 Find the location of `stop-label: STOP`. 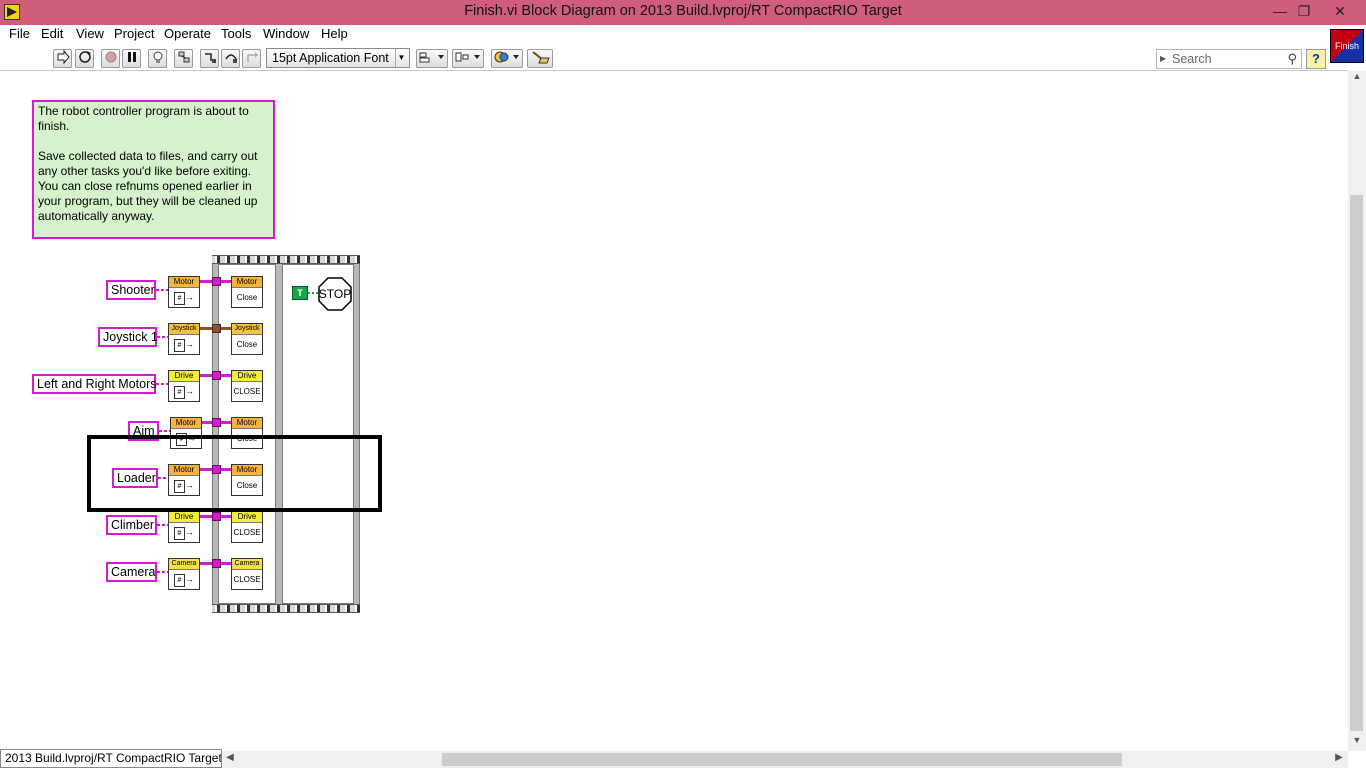

stop-label: STOP is located at coordinates (335, 294).